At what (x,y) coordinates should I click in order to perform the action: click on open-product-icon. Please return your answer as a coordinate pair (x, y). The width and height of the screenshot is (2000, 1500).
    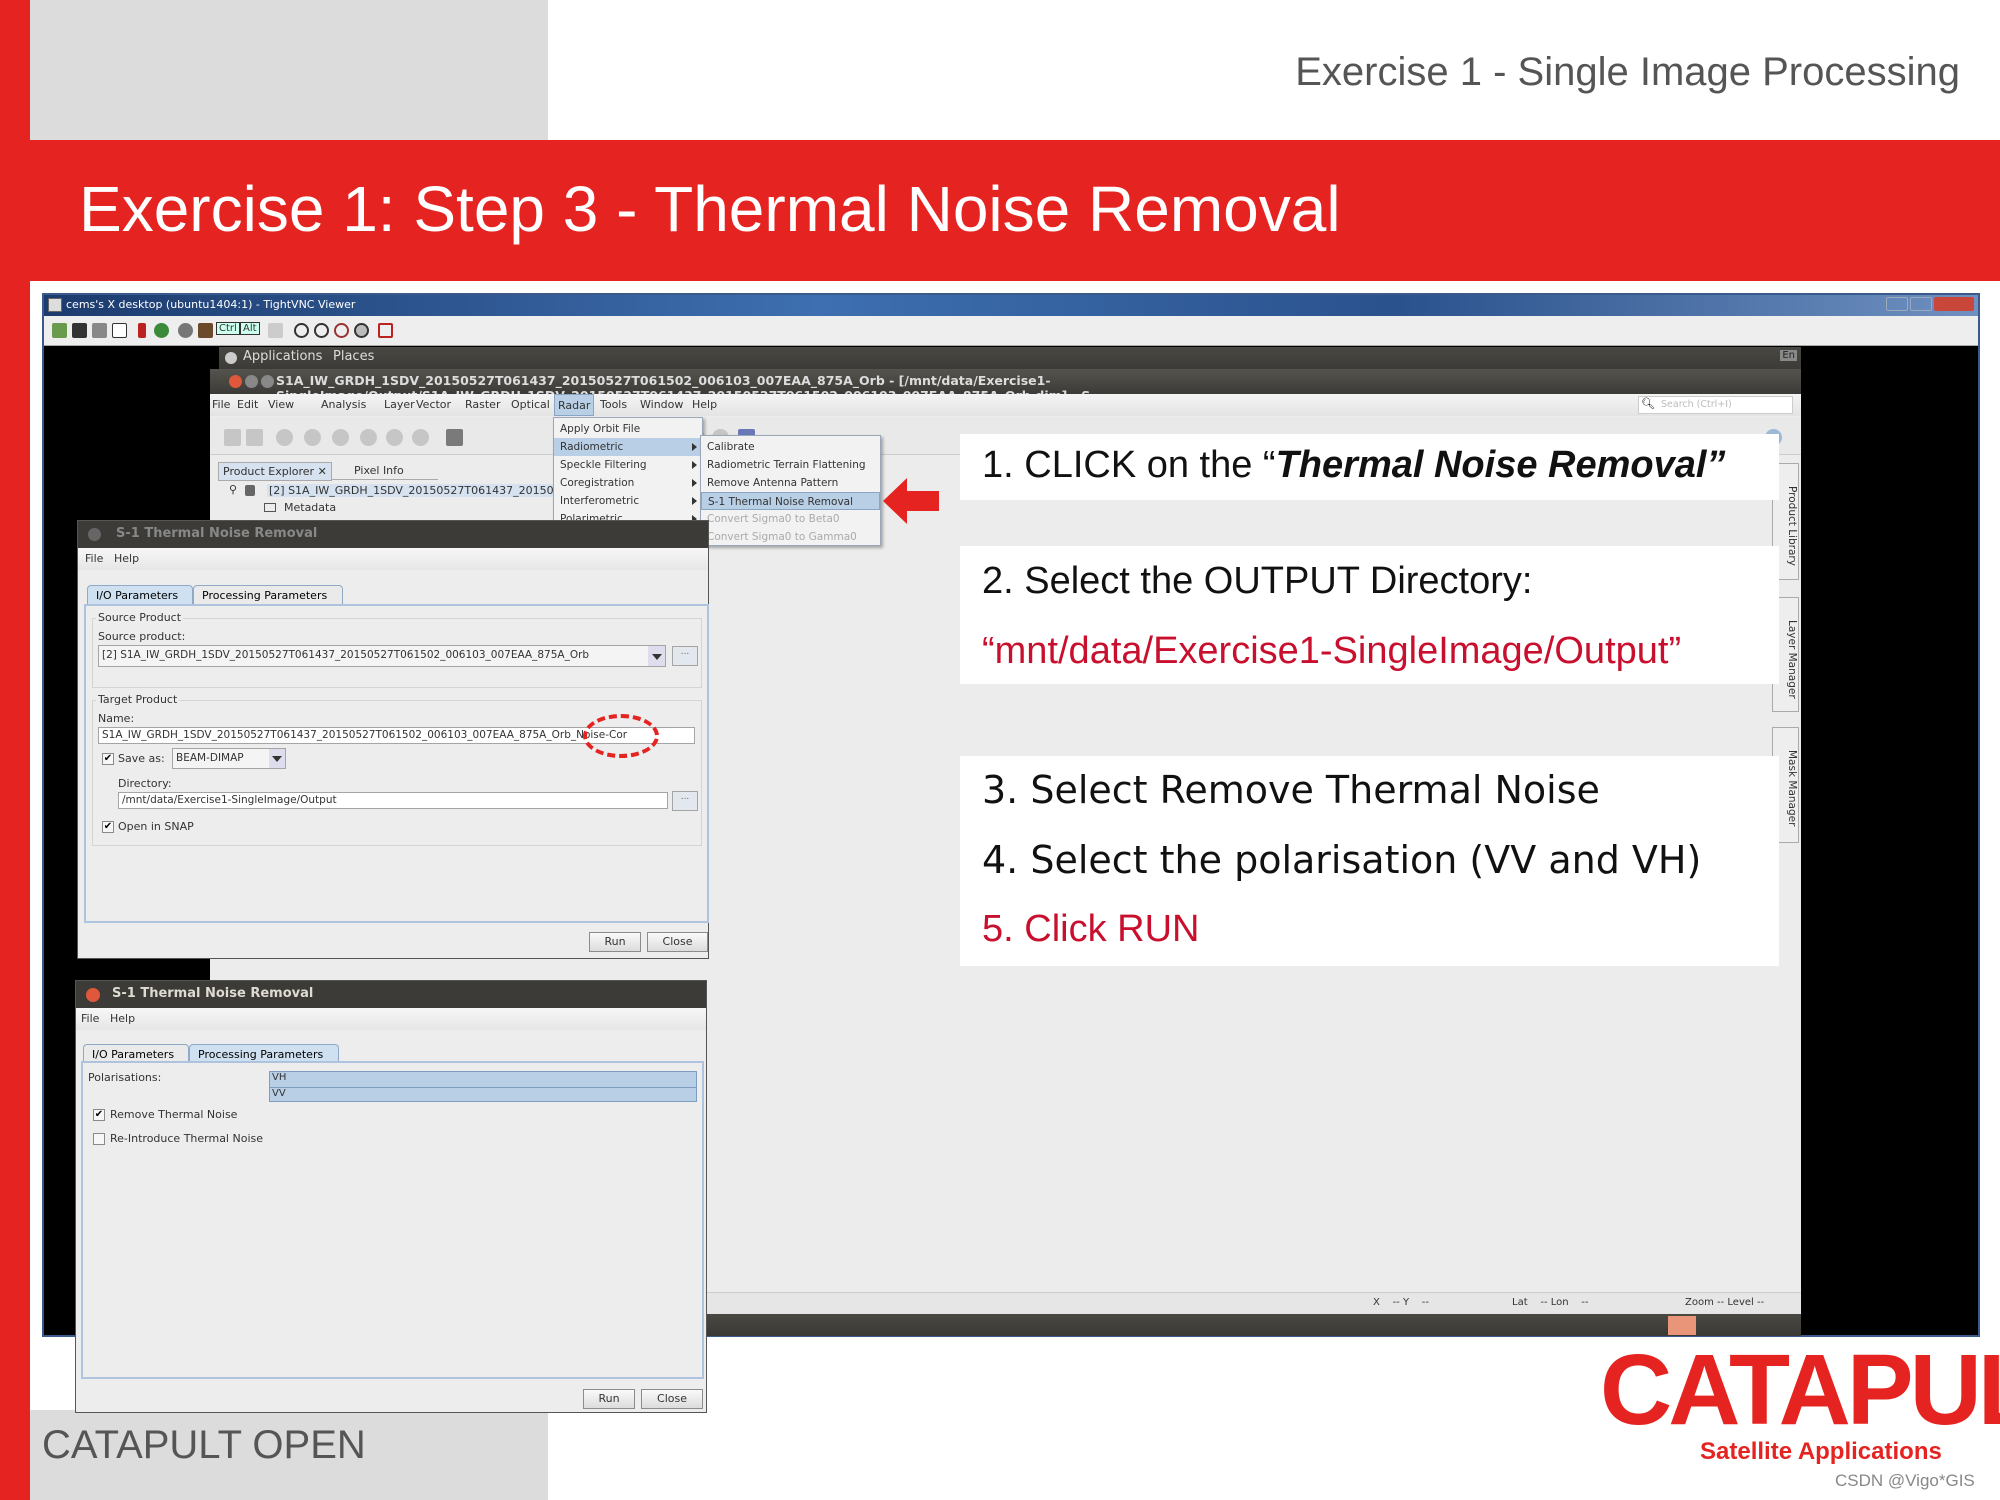
    Looking at the image, I should click on (232, 437).